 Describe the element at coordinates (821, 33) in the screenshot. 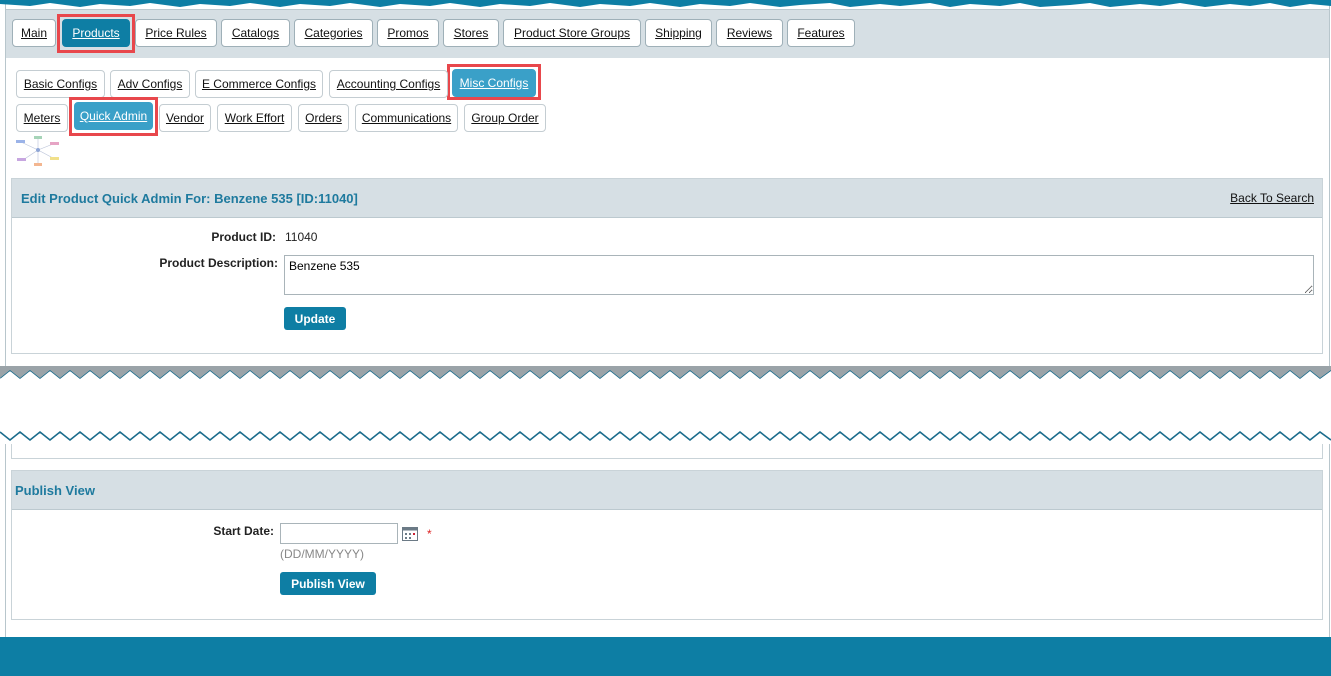

I see `tab-features: Features` at that location.